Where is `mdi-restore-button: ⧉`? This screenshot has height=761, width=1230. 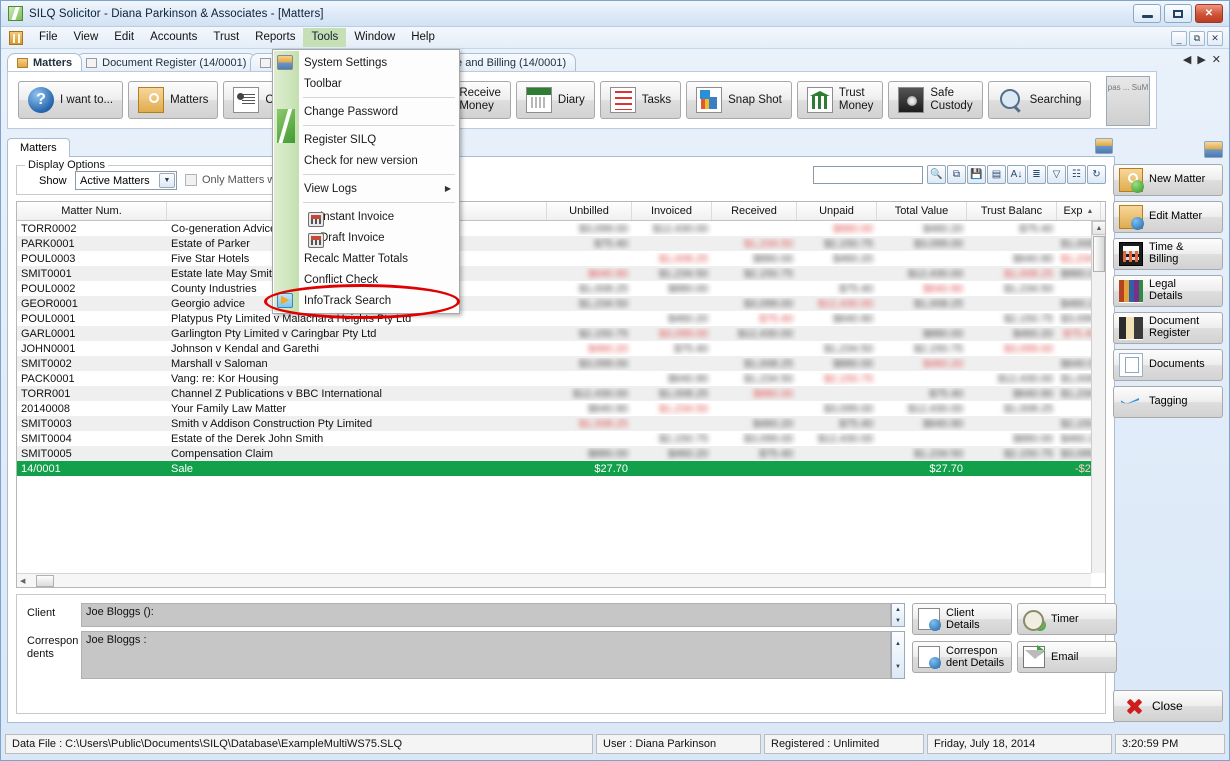
mdi-restore-button: ⧉ is located at coordinates (1197, 38).